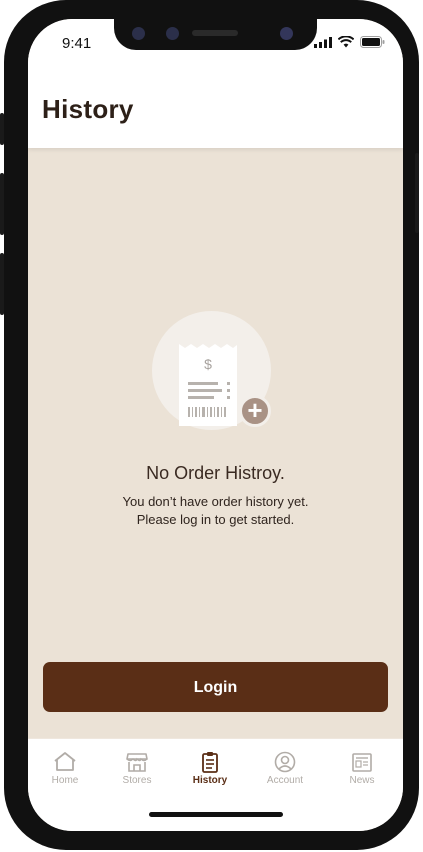 Image resolution: width=423 pixels, height=852 pixels. I want to click on wifi-icon, so click(346, 42).